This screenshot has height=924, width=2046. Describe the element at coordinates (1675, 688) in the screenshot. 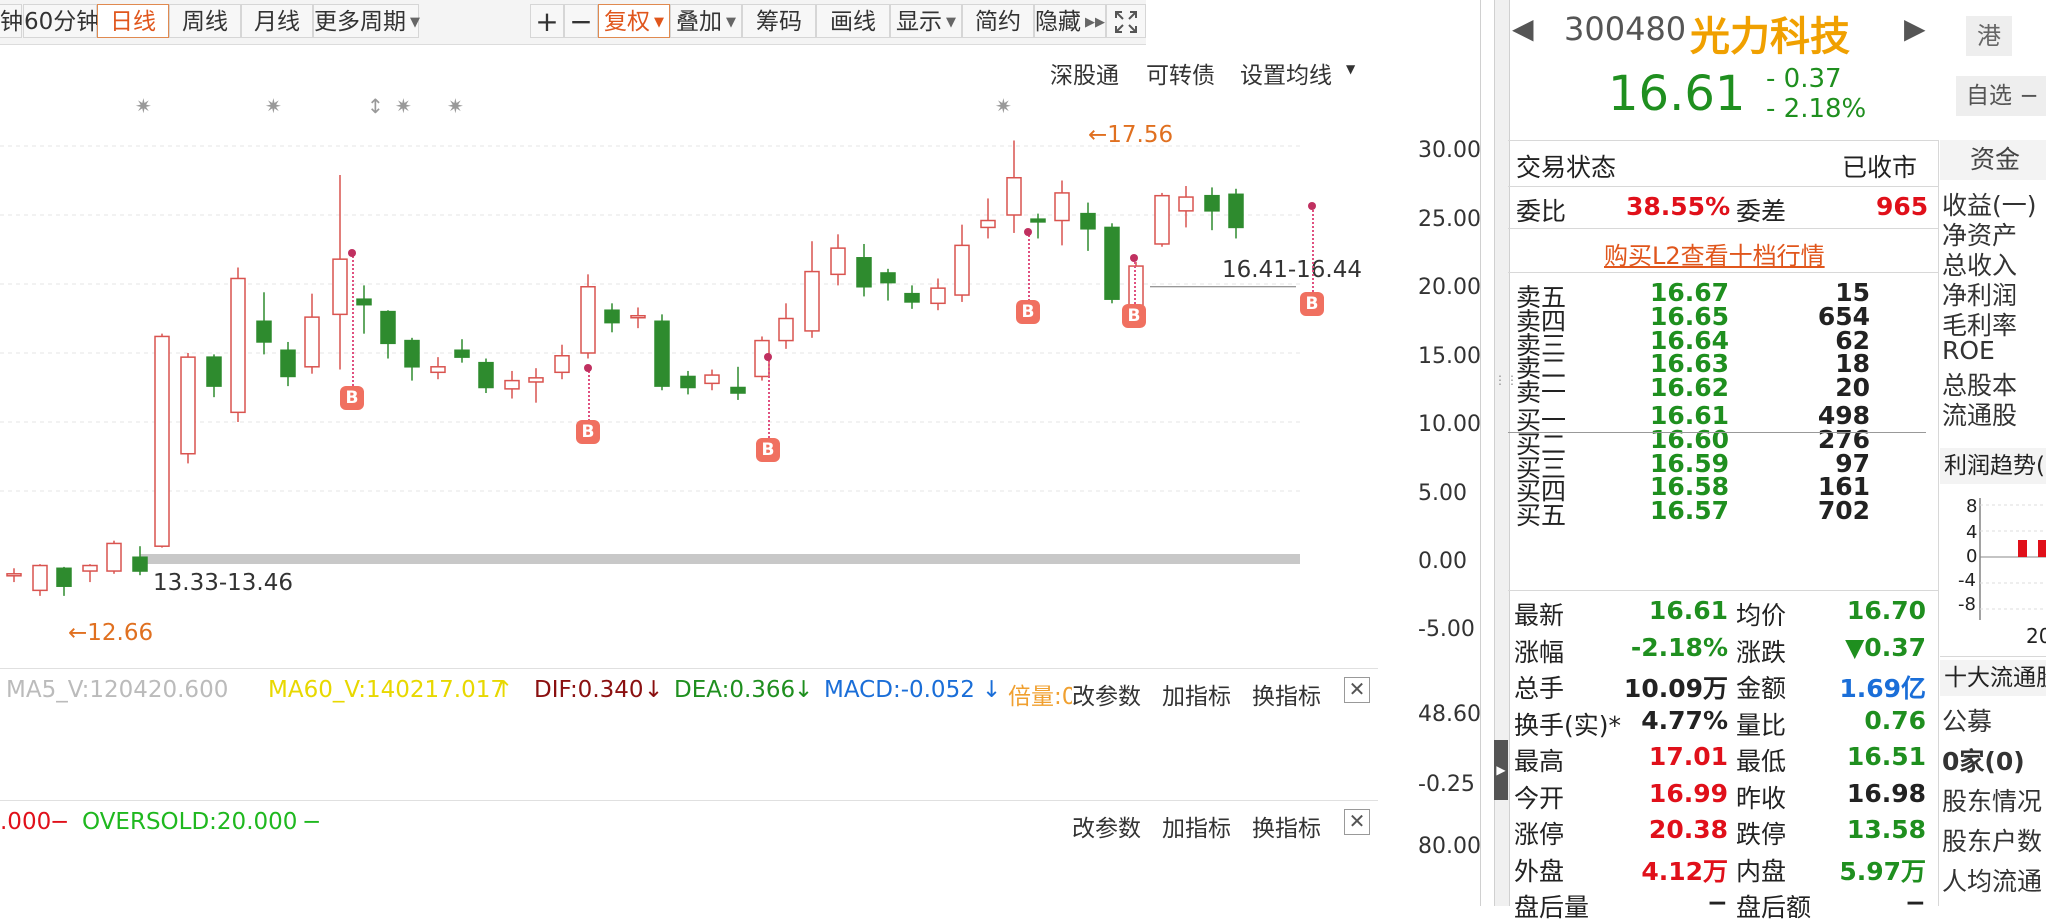

I see `stat-value: 10.09万` at that location.